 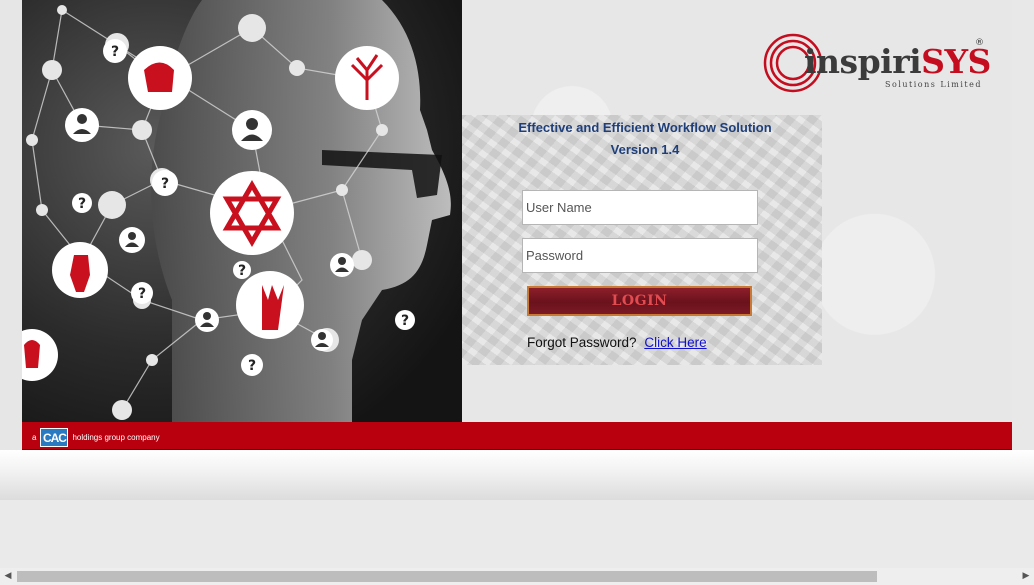 I want to click on browser-band, so click(x=517, y=475).